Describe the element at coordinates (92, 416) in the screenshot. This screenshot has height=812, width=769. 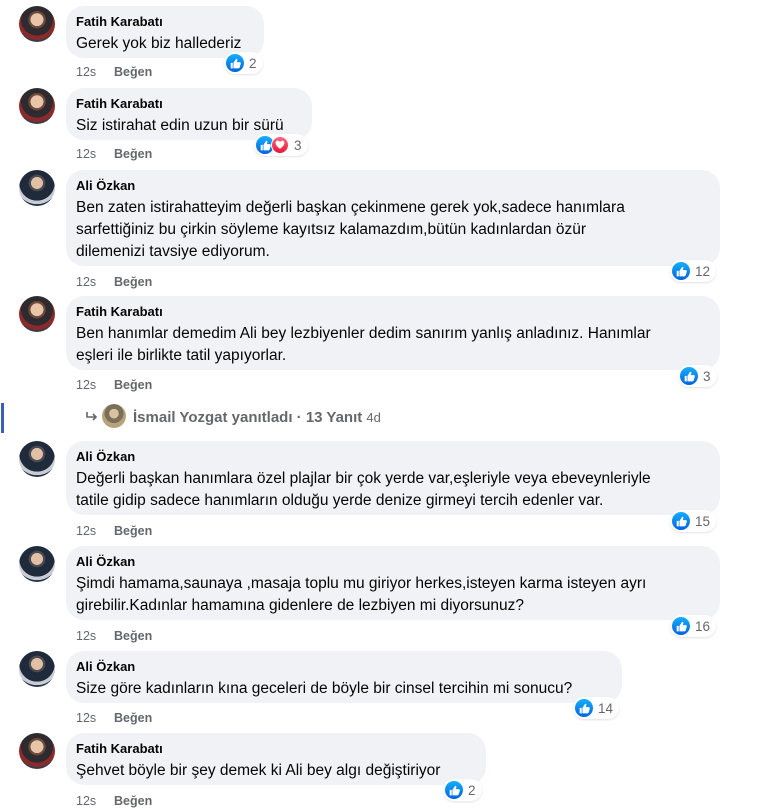
I see `reply-arrow-icon` at that location.